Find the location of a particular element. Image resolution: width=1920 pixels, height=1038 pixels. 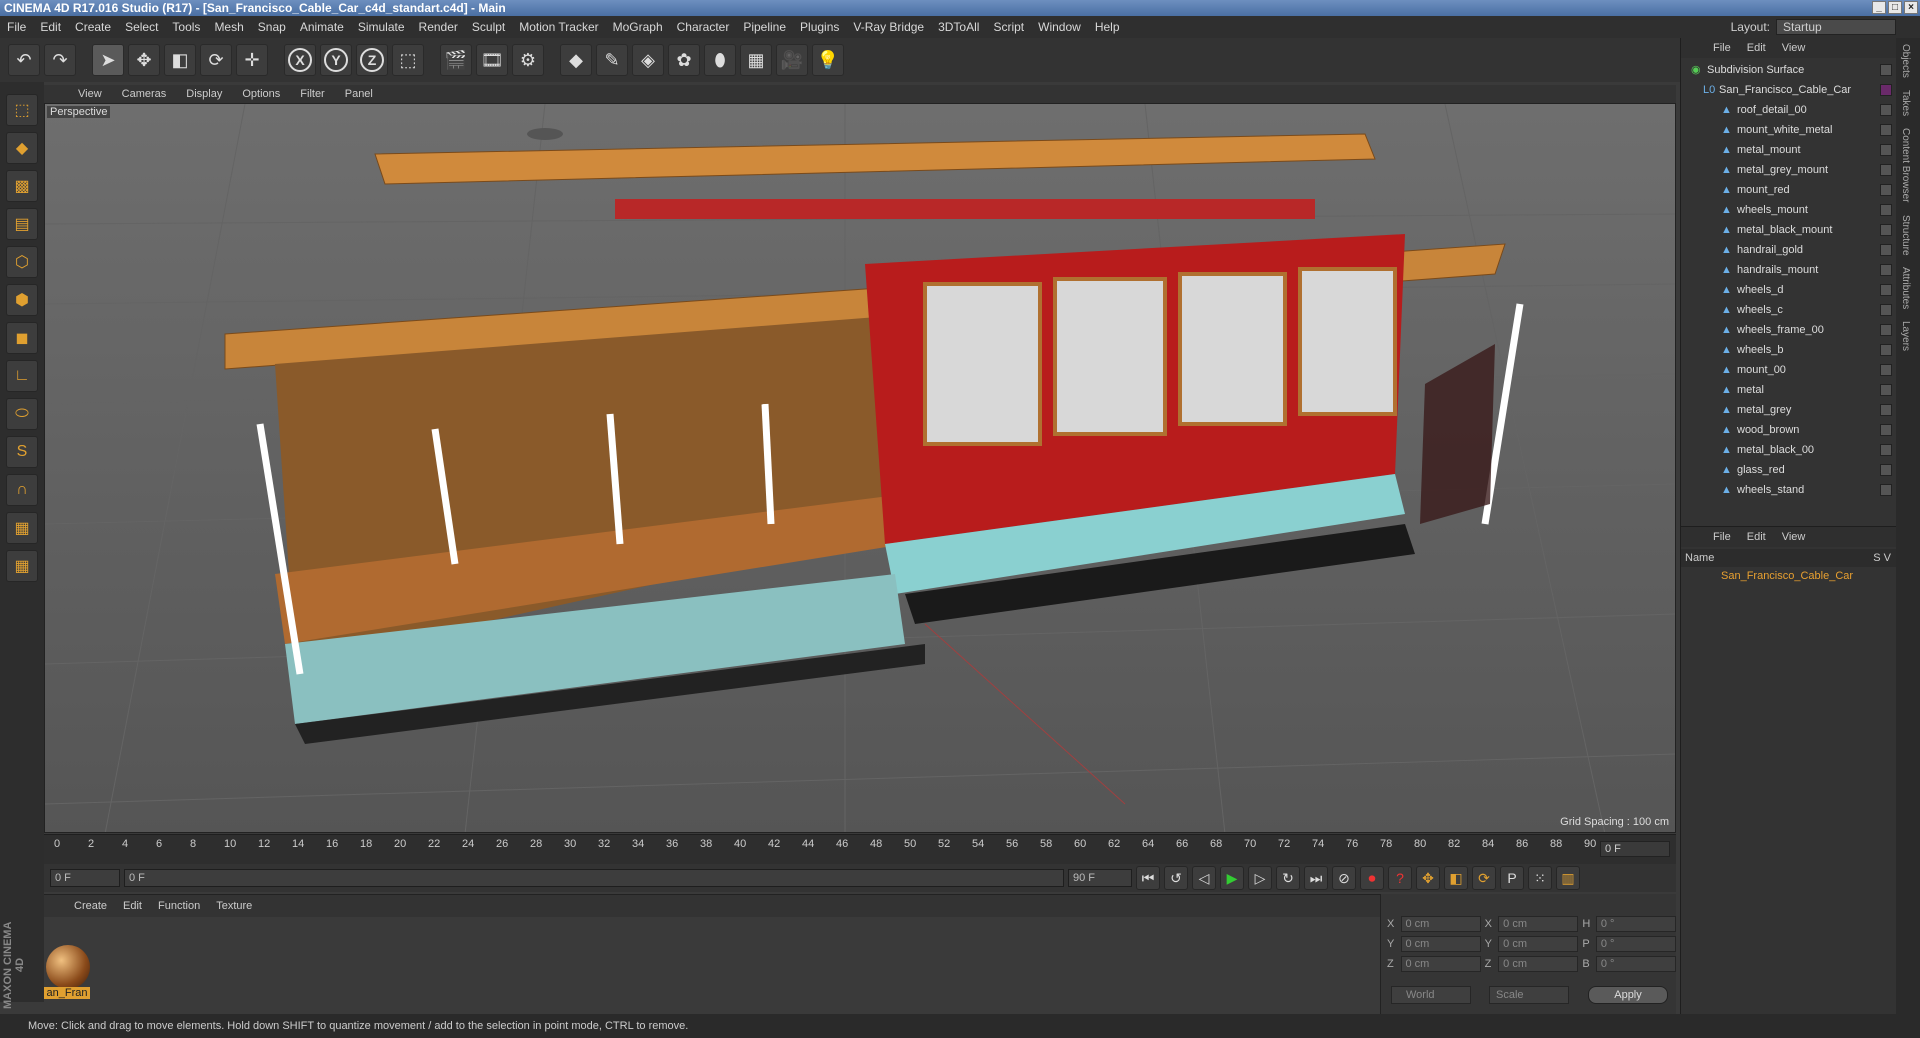

side-tab-objects: Objects is located at coordinates (1905, 61).